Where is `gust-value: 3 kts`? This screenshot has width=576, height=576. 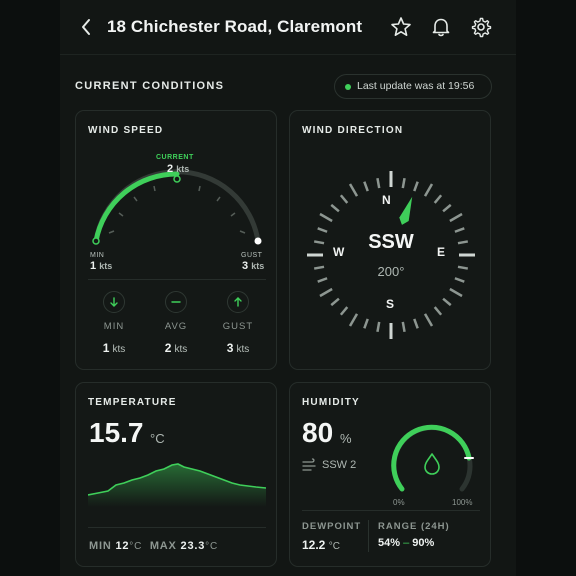
gust-value: 3 kts is located at coordinates (253, 266).